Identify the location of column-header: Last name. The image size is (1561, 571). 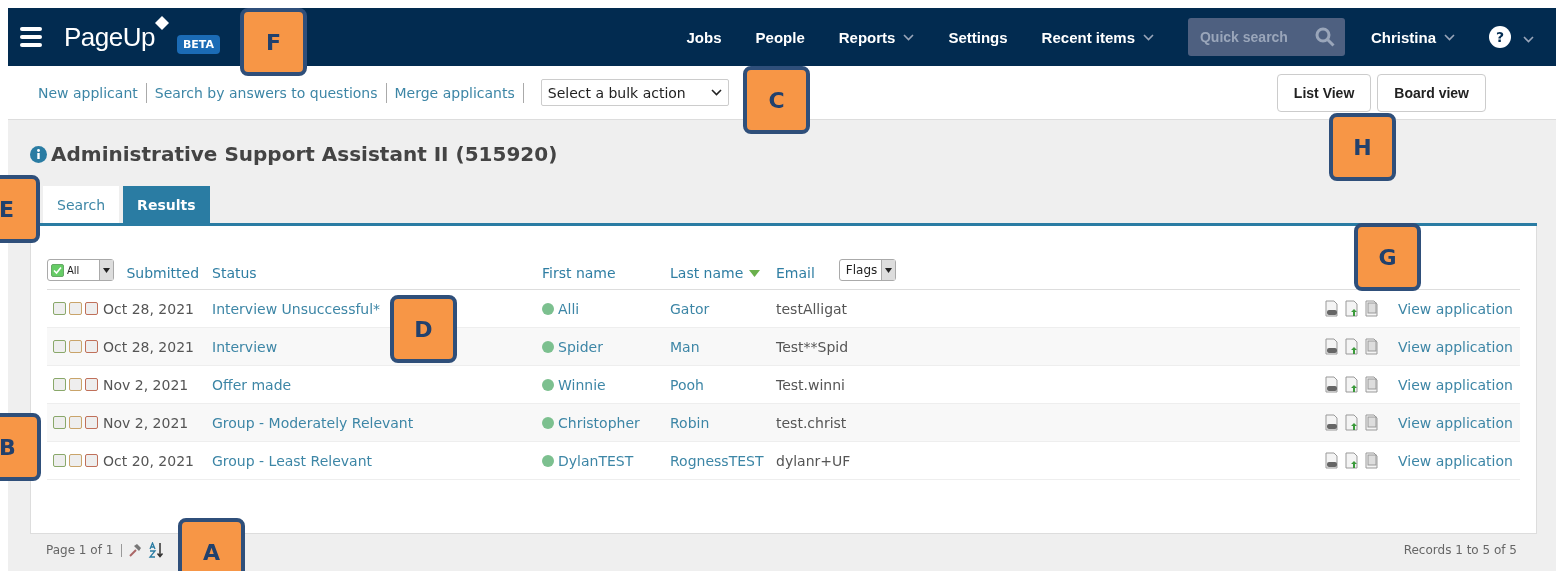
(715, 273).